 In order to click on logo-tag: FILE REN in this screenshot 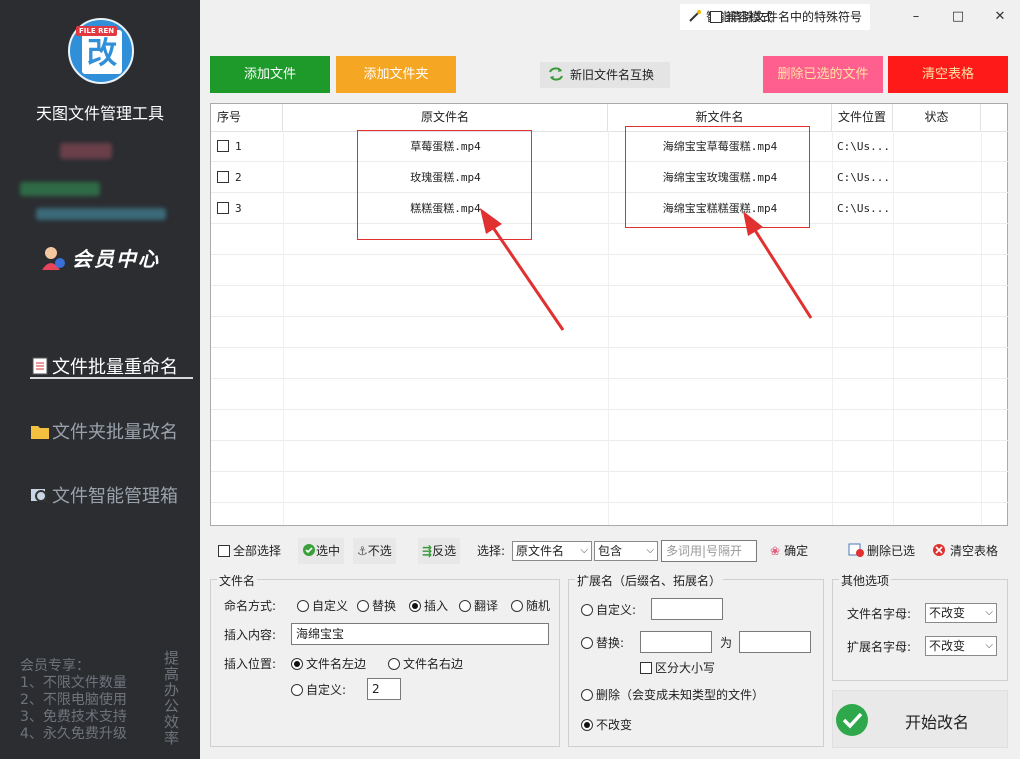, I will do `click(97, 31)`.